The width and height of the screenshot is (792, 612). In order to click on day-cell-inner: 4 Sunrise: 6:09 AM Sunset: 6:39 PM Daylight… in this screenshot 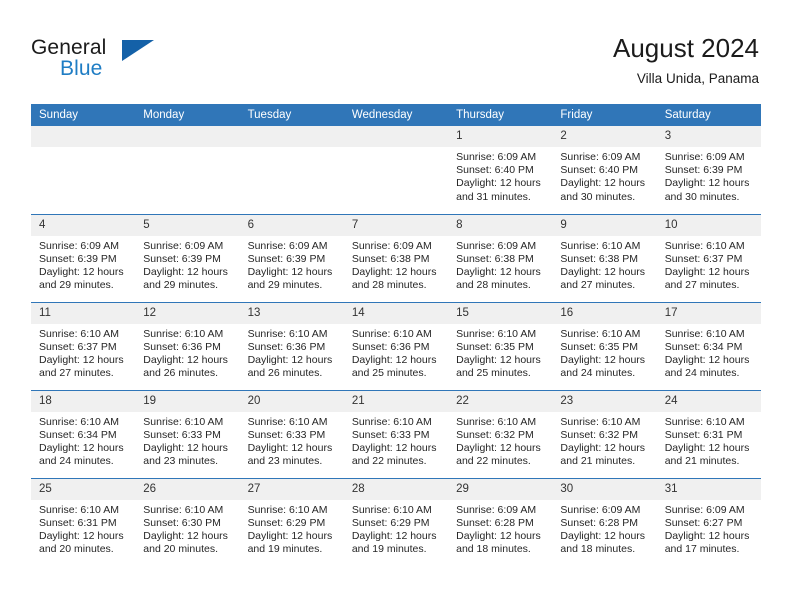, I will do `click(83, 258)`.